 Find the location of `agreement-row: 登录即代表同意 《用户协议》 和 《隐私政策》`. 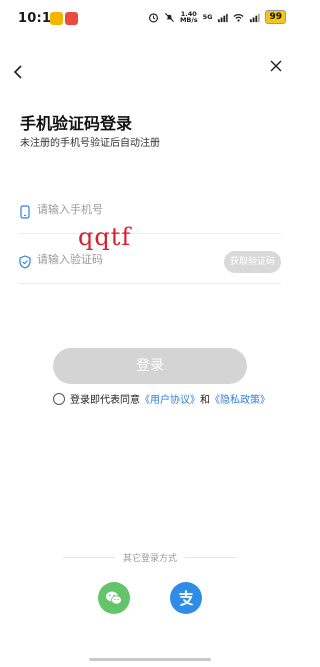

agreement-row: 登录即代表同意 《用户协议》 和 《隐私政策》 is located at coordinates (161, 398).